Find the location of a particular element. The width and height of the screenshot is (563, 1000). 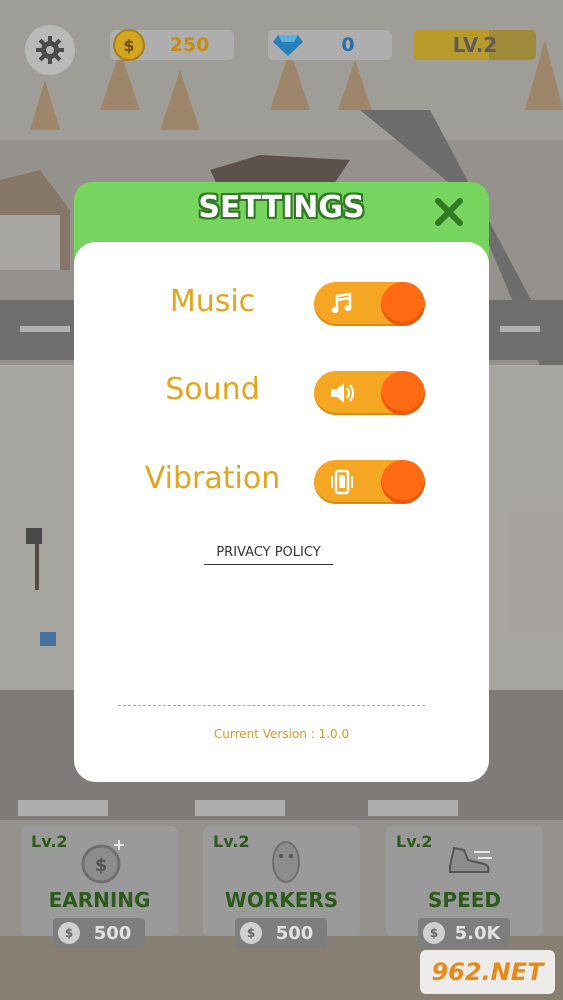

vibration-toggle-knob is located at coordinates (403, 482).